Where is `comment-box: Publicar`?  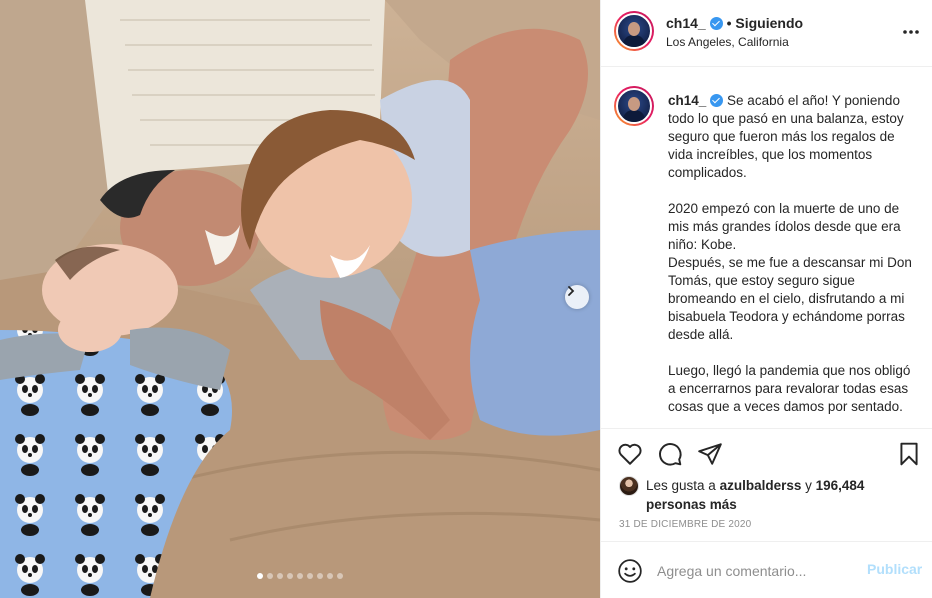 comment-box: Publicar is located at coordinates (766, 569).